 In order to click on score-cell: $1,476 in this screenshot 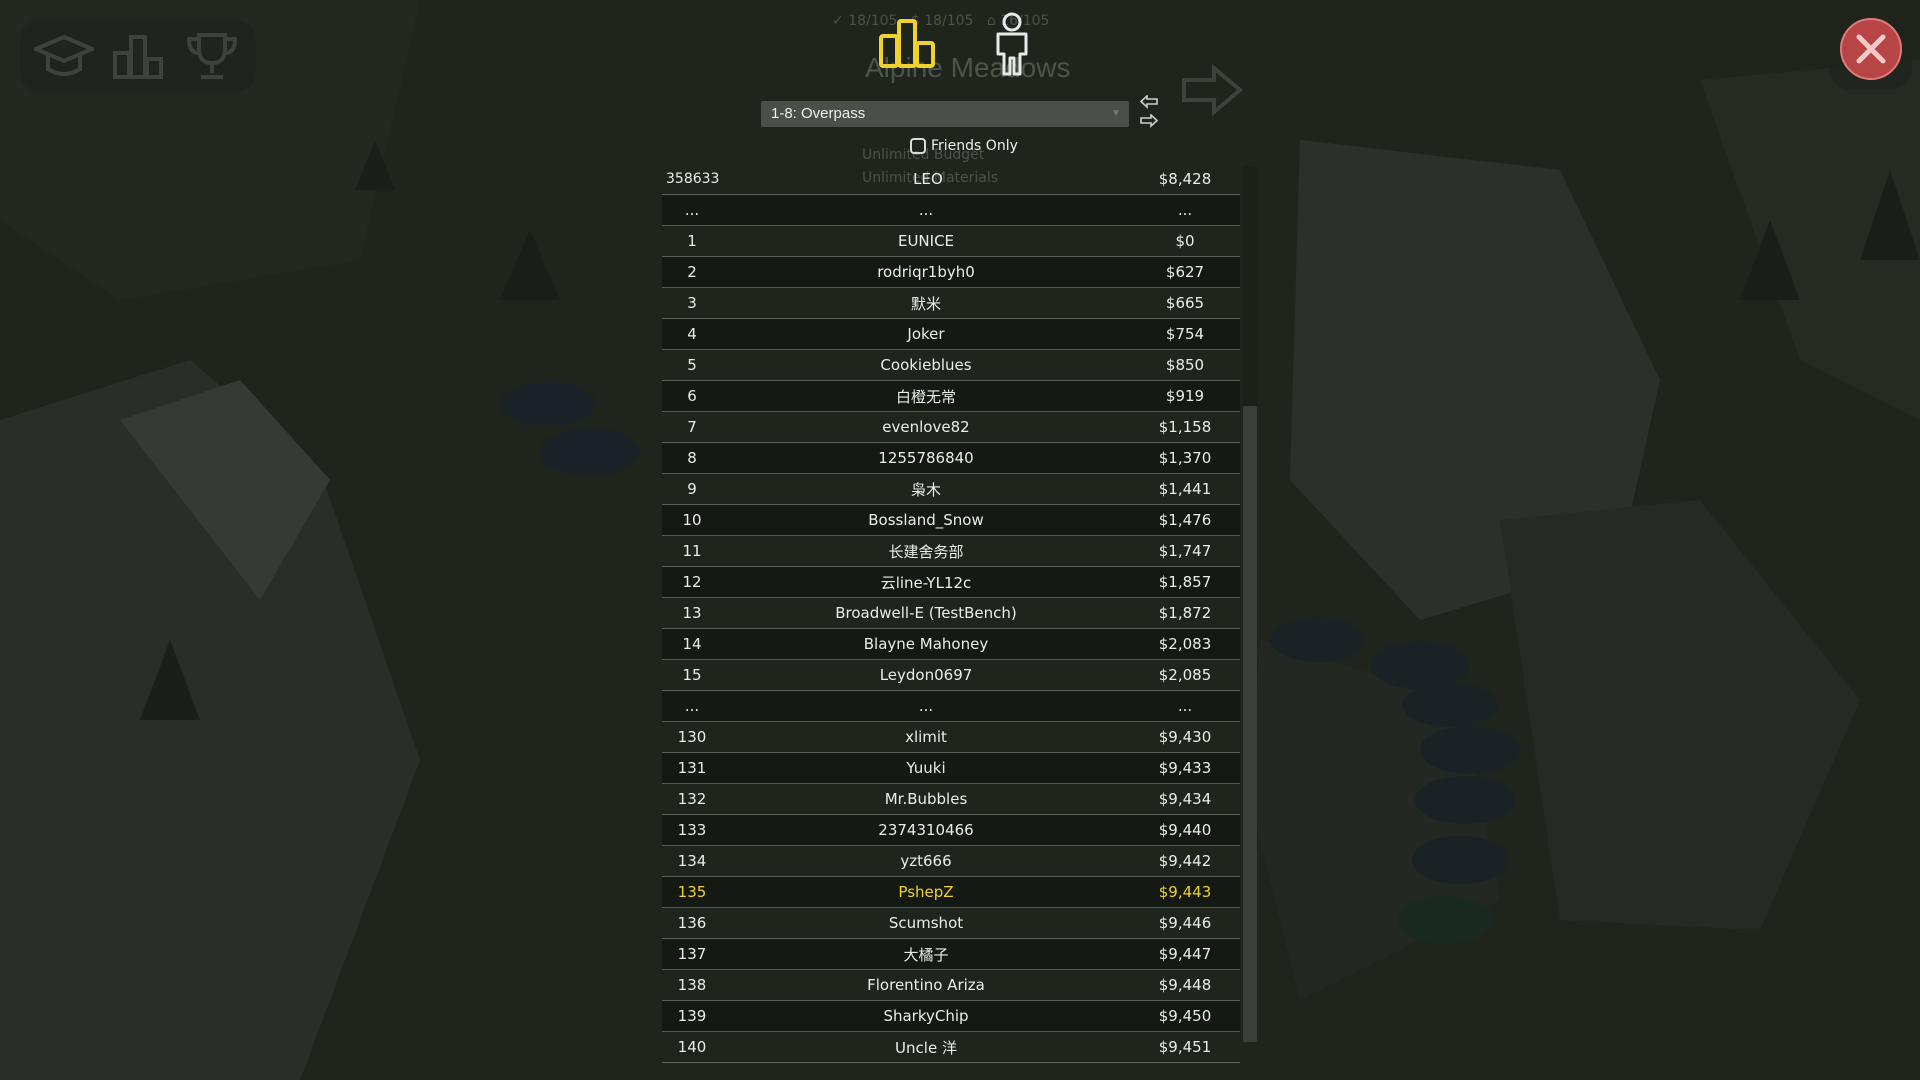, I will do `click(1185, 520)`.